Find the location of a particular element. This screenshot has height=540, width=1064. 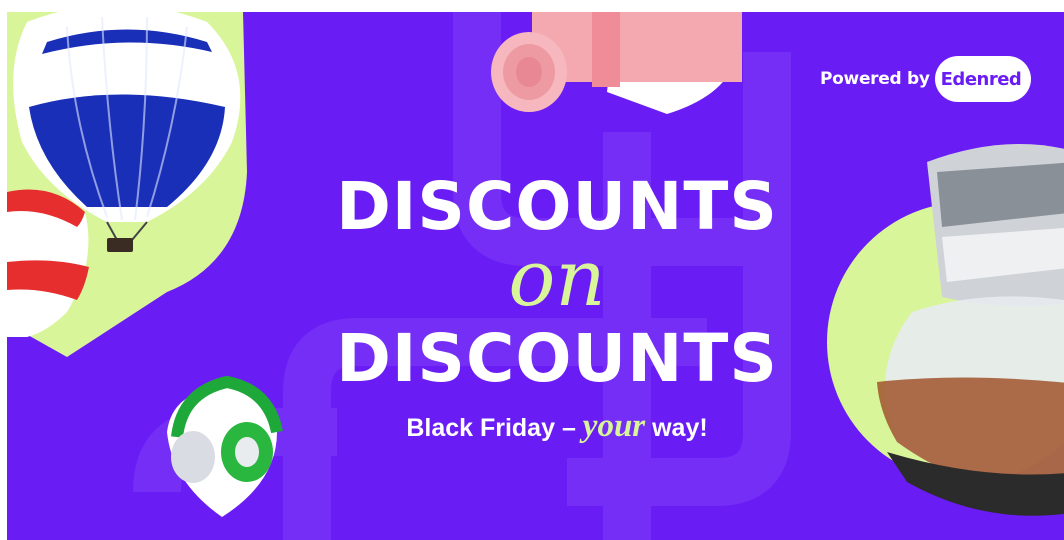

powered-by-text: Powered by is located at coordinates (875, 79).